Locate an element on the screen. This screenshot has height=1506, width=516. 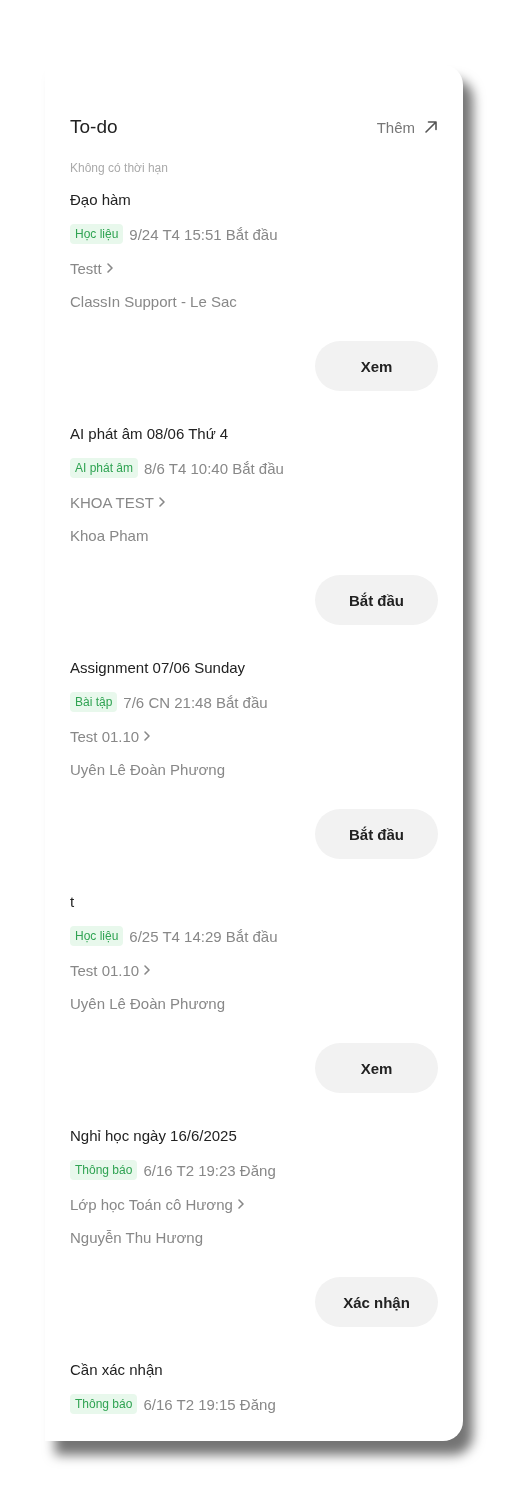
arrow-icon is located at coordinates (431, 127).